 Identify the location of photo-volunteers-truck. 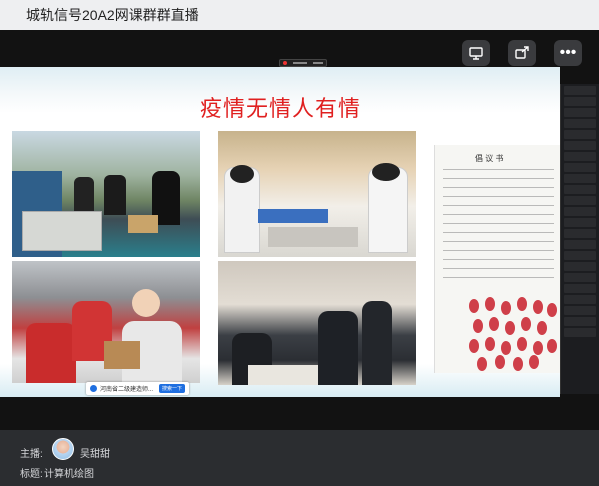
(106, 194).